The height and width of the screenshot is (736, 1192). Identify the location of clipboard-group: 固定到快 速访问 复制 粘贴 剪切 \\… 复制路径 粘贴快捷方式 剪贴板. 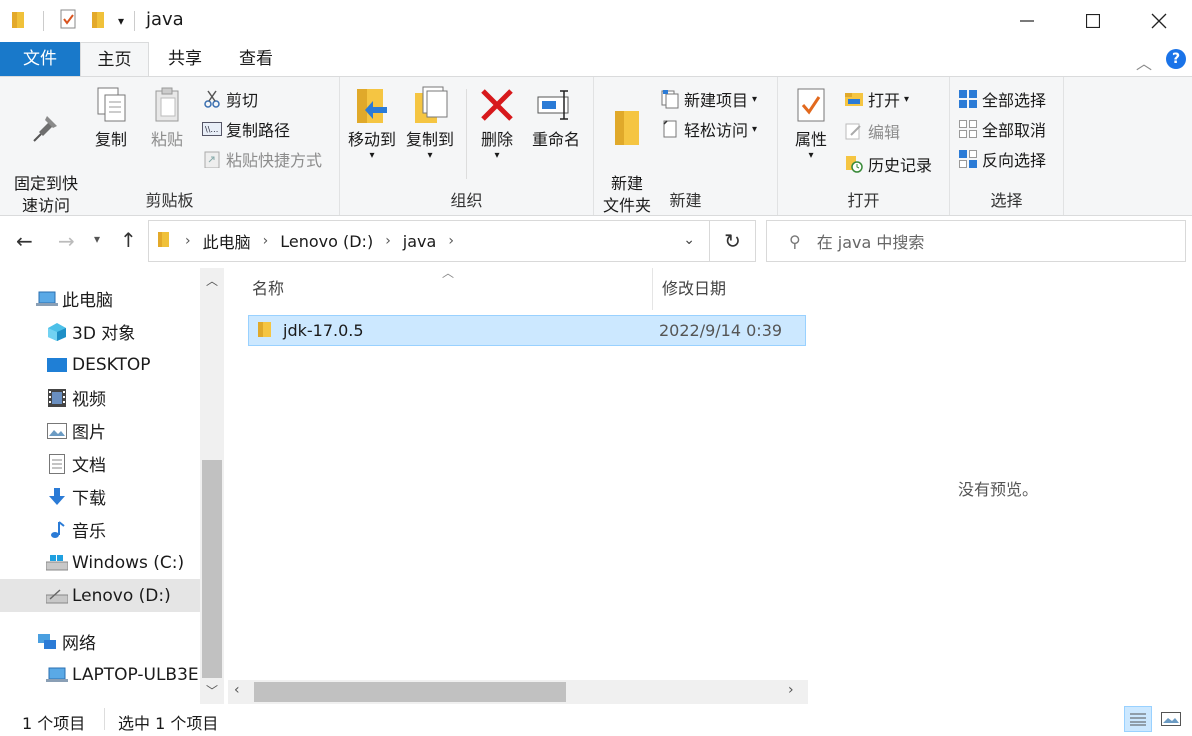
(170, 146).